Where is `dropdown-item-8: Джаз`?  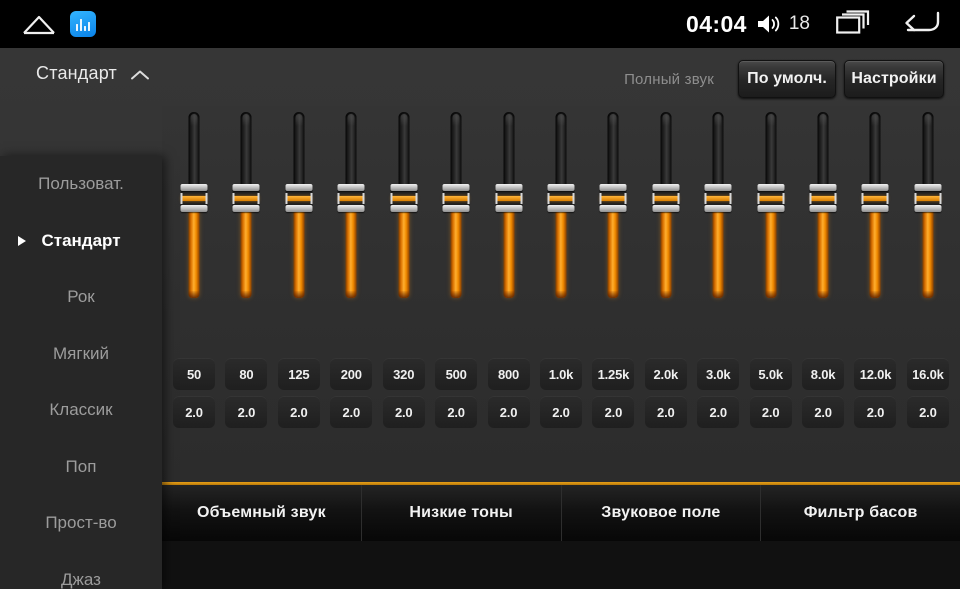
dropdown-item-8: Джаз is located at coordinates (81, 570).